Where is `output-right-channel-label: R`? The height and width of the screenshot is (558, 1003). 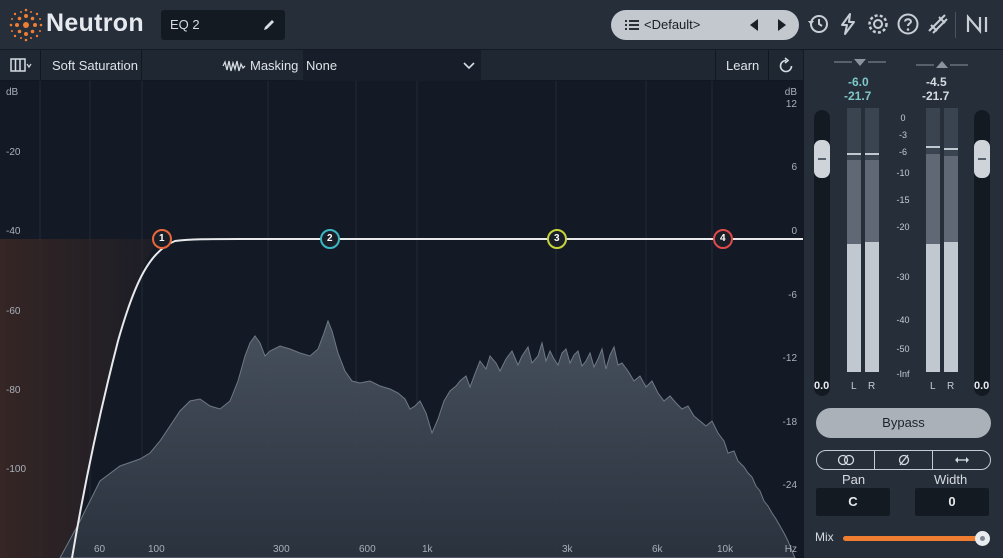
output-right-channel-label: R is located at coordinates (951, 386).